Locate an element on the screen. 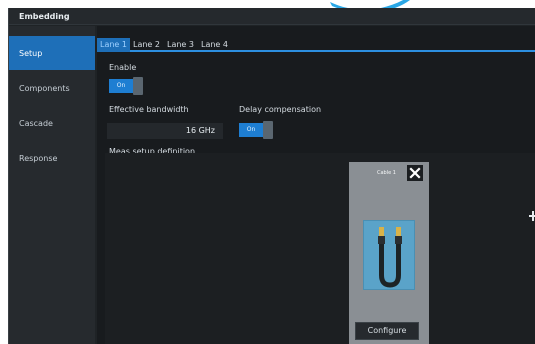  delay-compensation-toggle: On is located at coordinates (258, 130).